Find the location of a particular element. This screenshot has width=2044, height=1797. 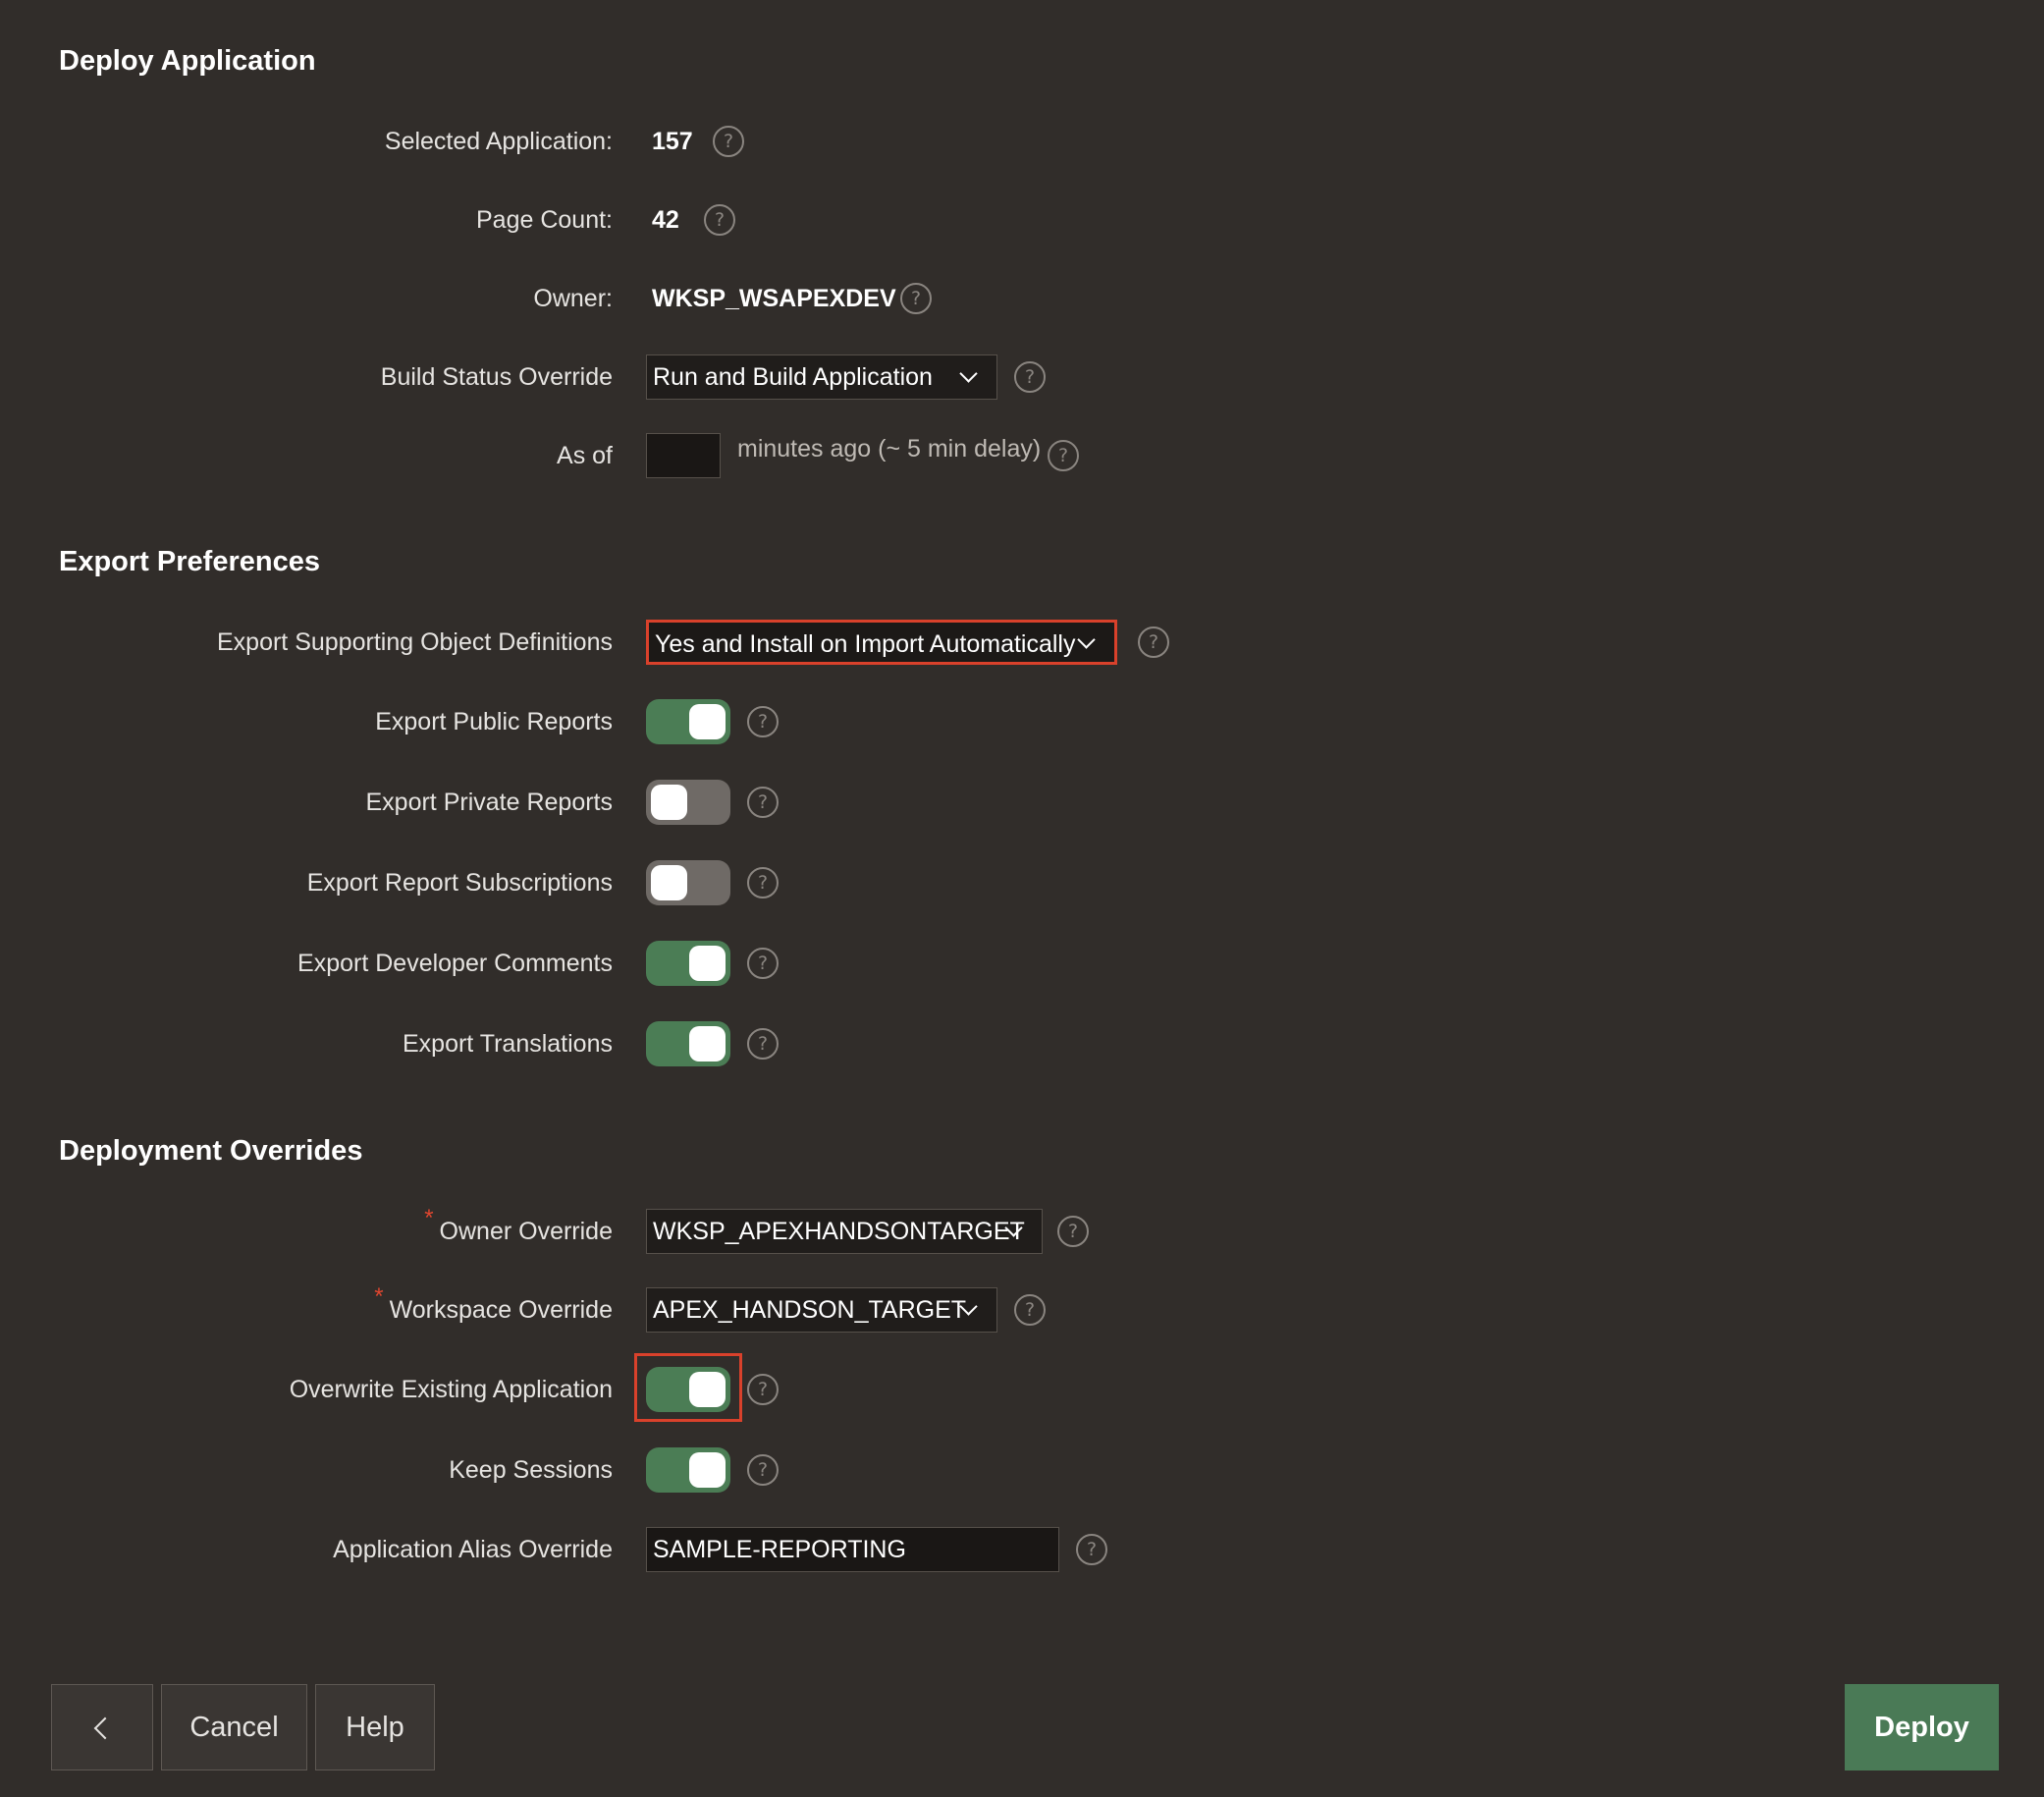

alias-override-input is located at coordinates (852, 1549).